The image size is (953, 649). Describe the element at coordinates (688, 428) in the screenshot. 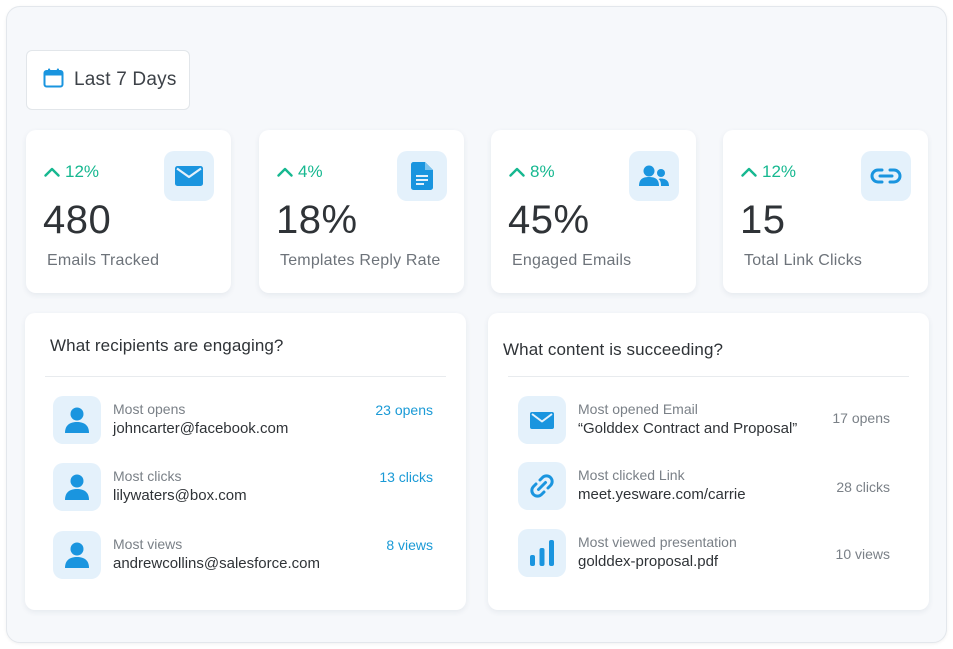

I see `row-value: “Golddex Contract and Proposal”` at that location.